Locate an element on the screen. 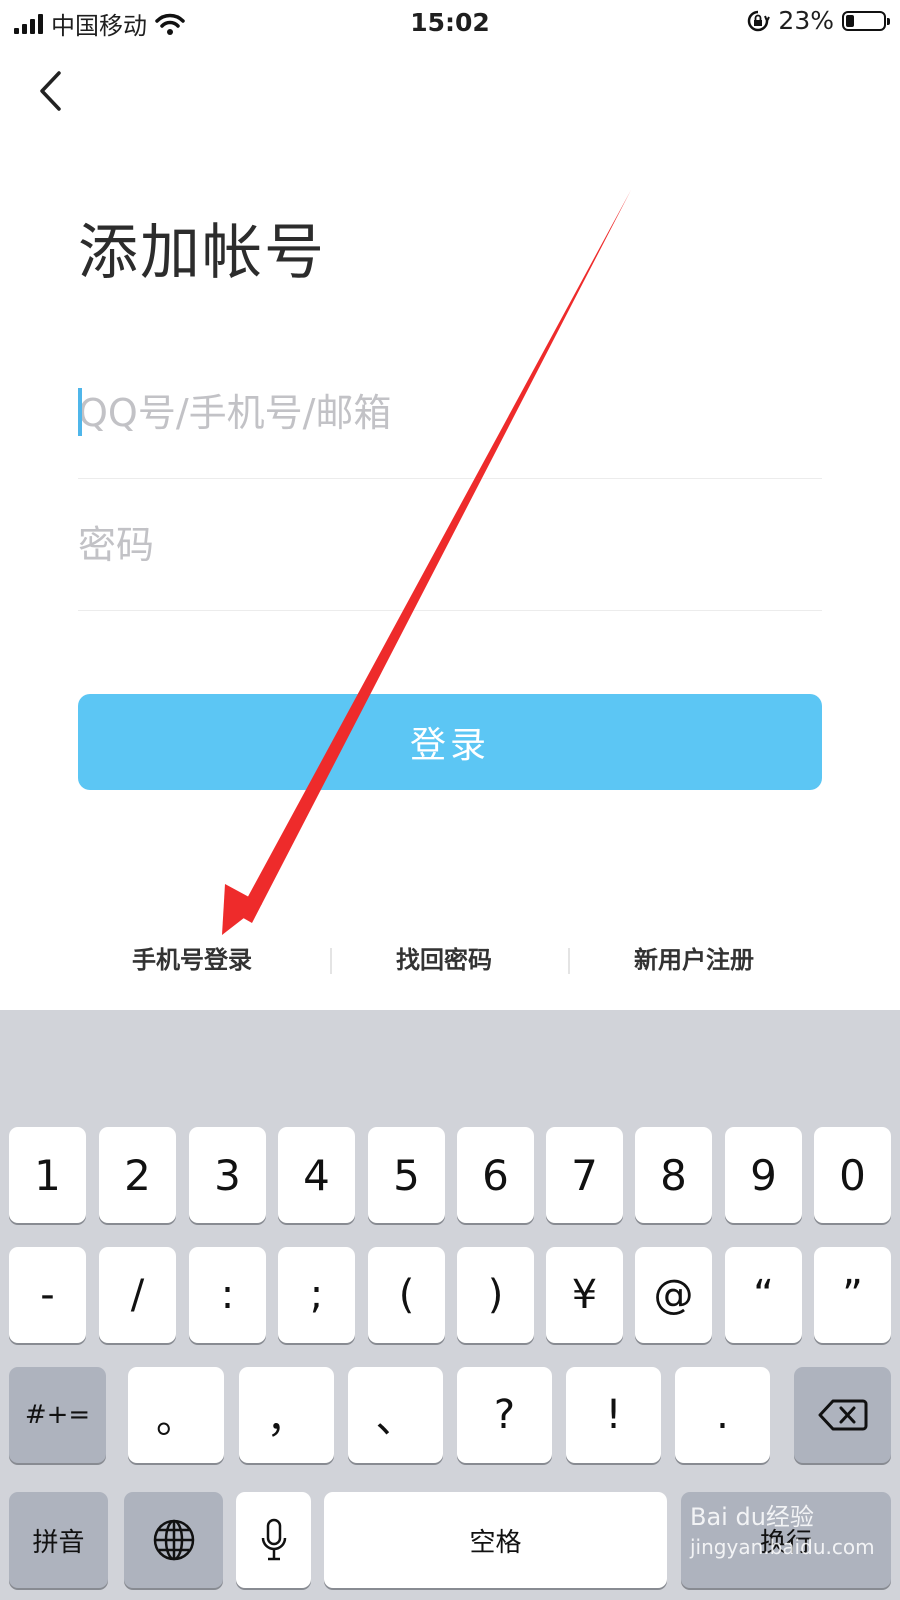 Image resolution: width=900 pixels, height=1600 pixels. orientation-lock-icon is located at coordinates (759, 20).